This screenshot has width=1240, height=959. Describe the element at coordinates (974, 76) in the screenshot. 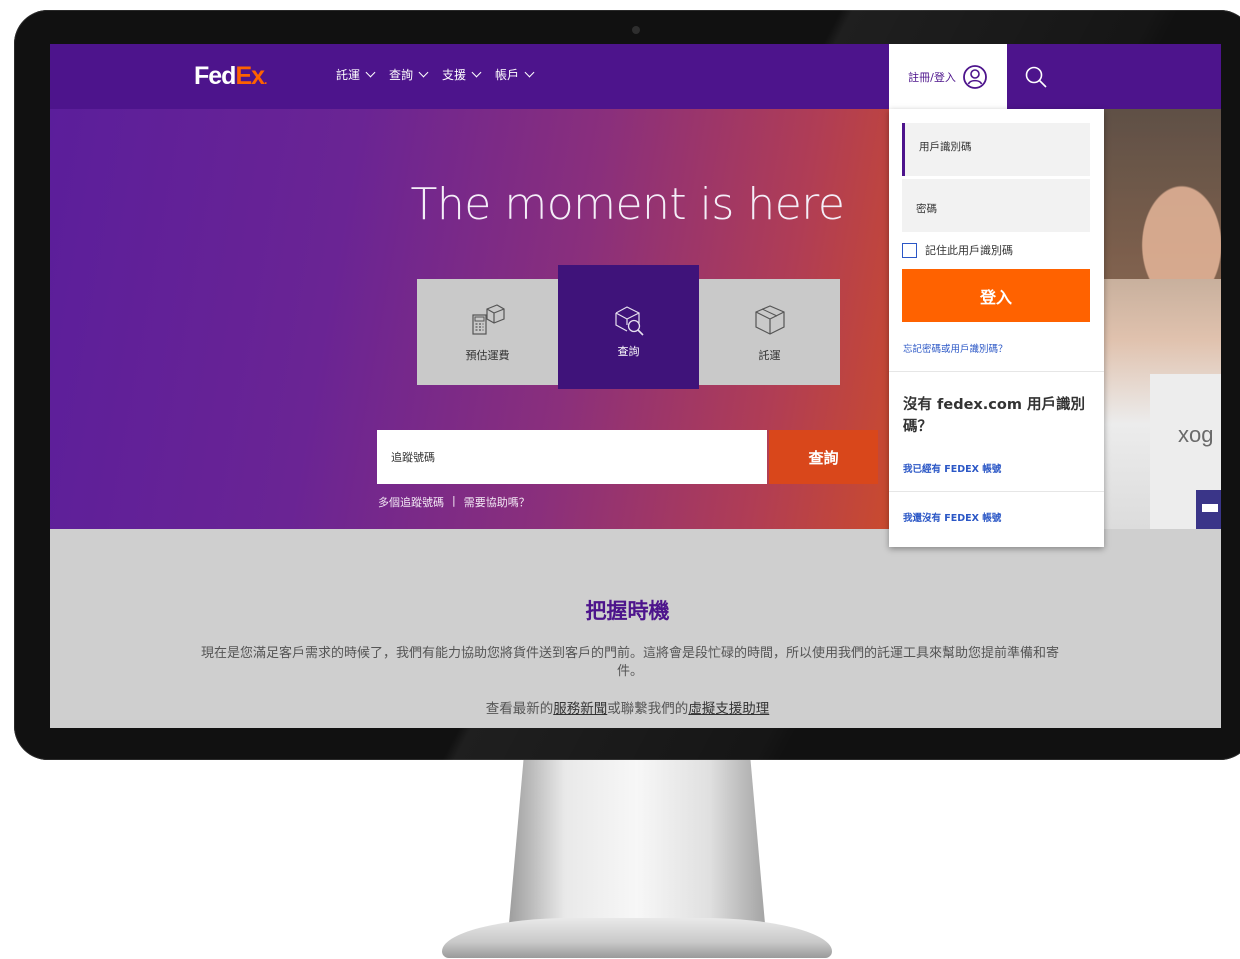

I see `user-circle-icon` at that location.